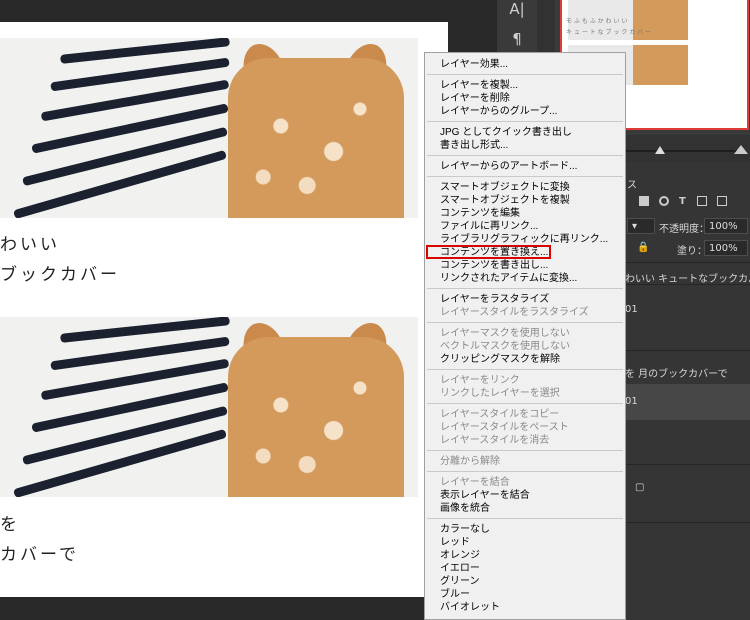 The width and height of the screenshot is (750, 620). What do you see at coordinates (687, 309) in the screenshot?
I see `layer-row-image-1: 01` at bounding box center [687, 309].